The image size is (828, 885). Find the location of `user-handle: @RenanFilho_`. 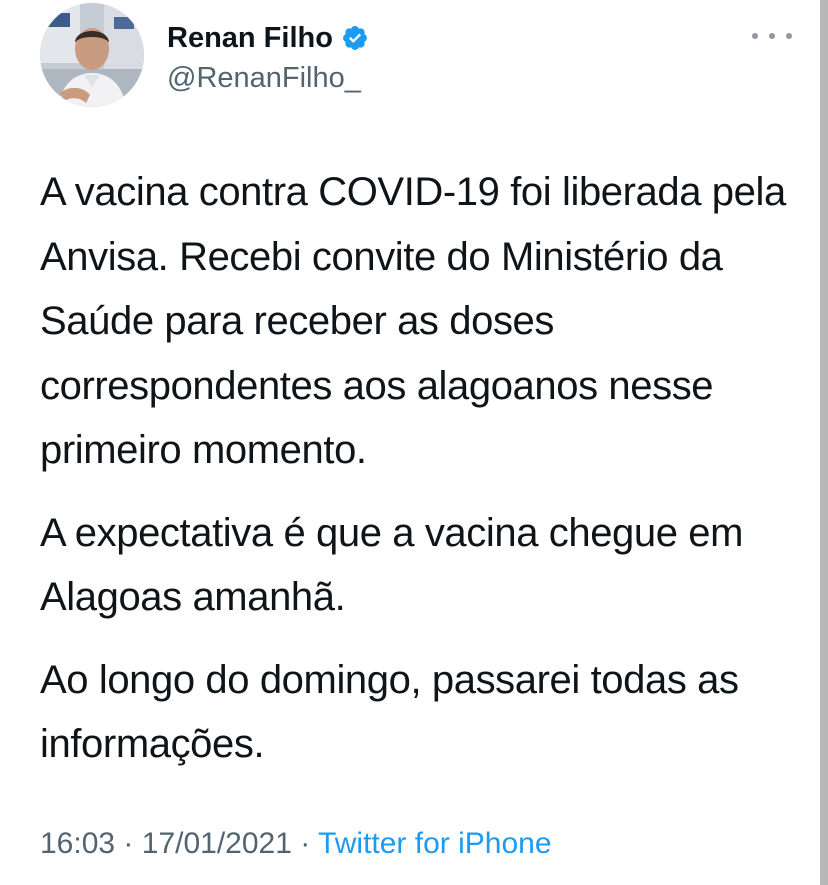

user-handle: @RenanFilho_ is located at coordinates (264, 78).